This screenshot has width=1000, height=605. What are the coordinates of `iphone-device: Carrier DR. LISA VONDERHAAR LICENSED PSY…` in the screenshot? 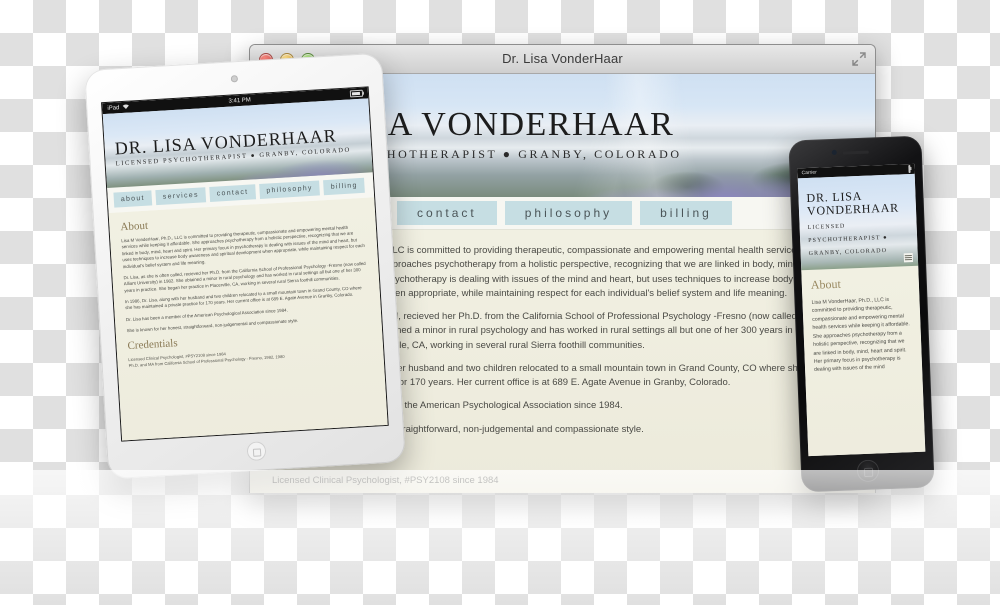 It's located at (861, 314).